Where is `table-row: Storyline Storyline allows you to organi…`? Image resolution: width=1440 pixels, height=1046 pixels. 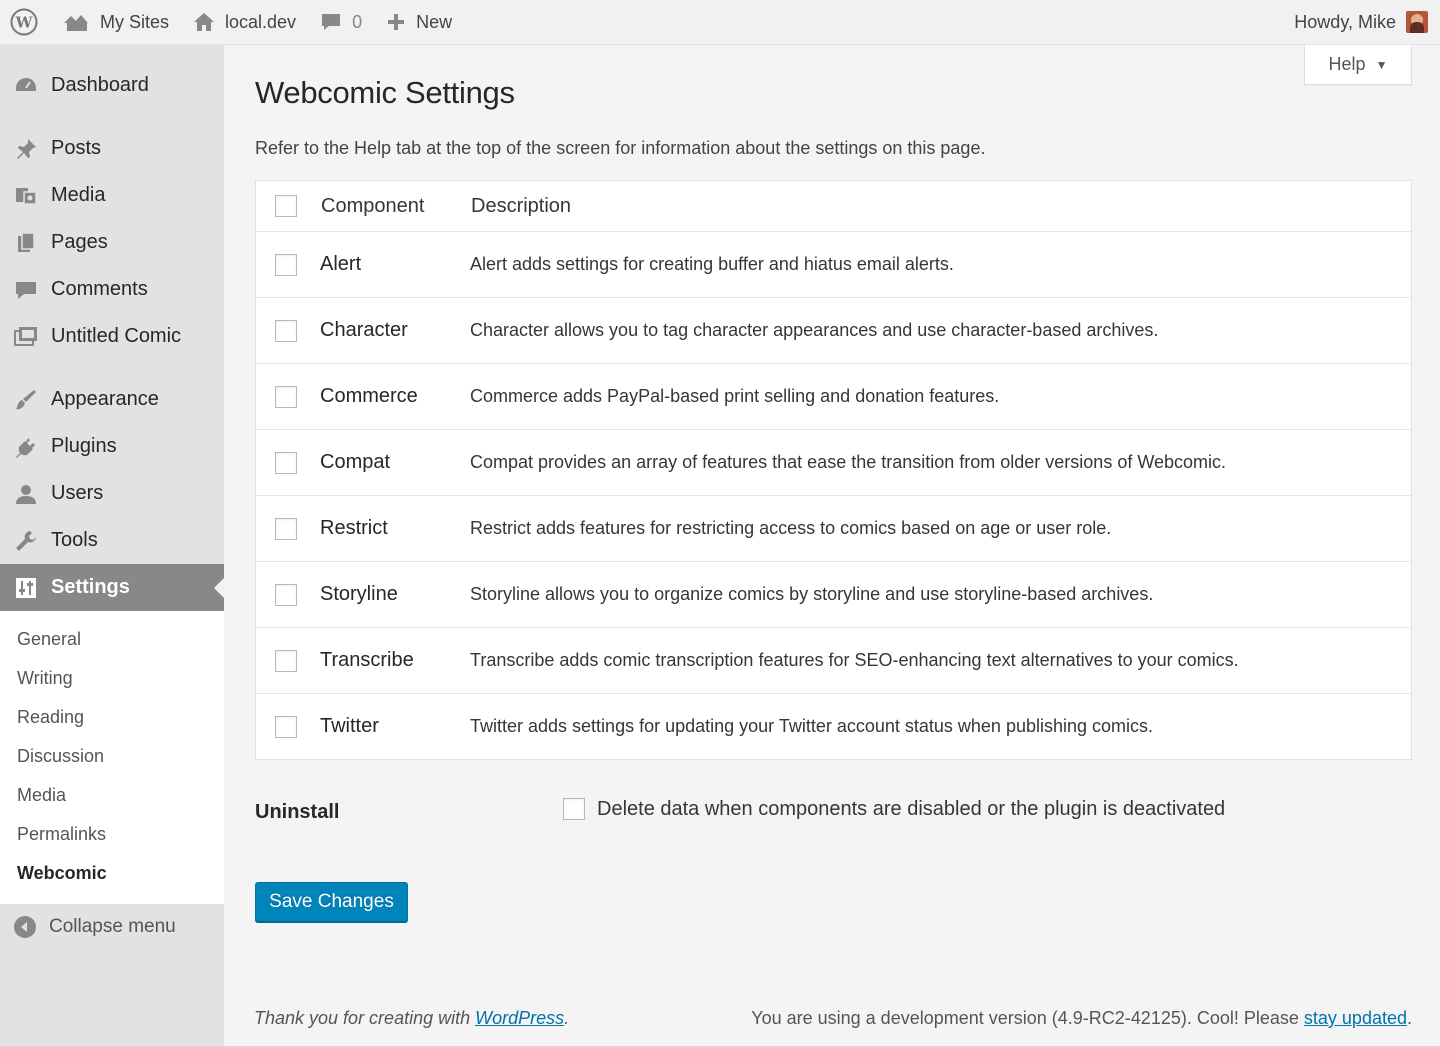 table-row: Storyline Storyline allows you to organi… is located at coordinates (833, 594).